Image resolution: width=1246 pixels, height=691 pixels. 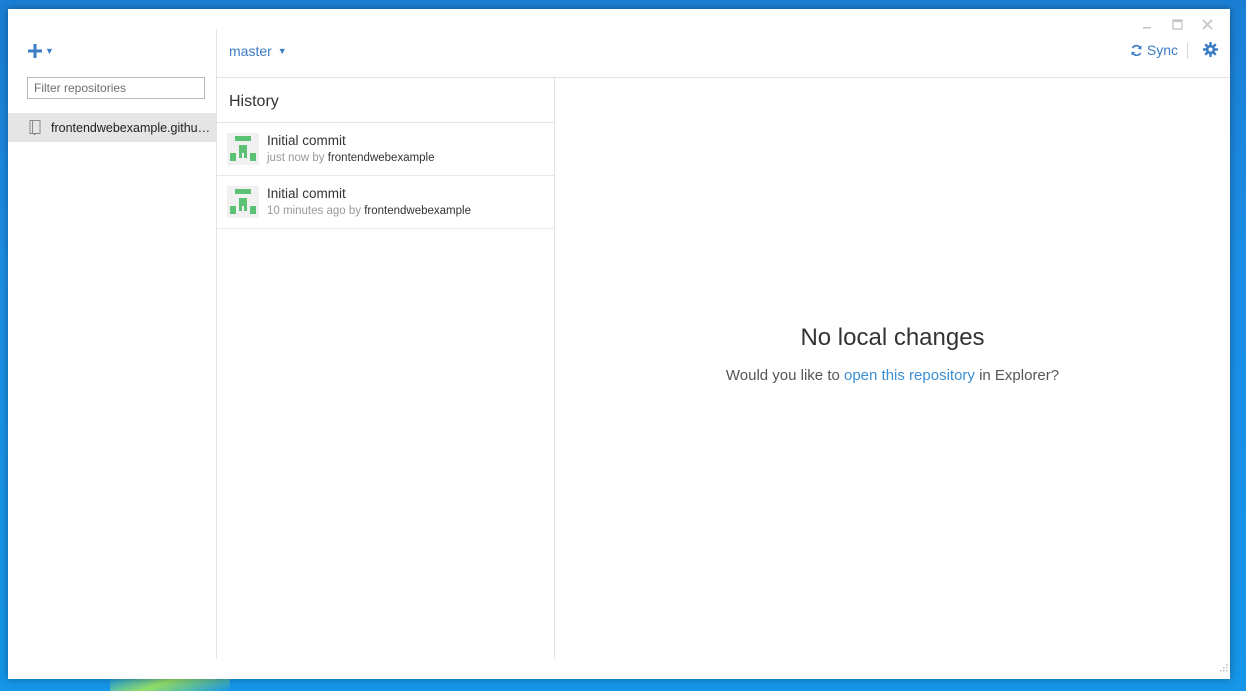 What do you see at coordinates (1224, 668) in the screenshot?
I see `resize-grip-icon` at bounding box center [1224, 668].